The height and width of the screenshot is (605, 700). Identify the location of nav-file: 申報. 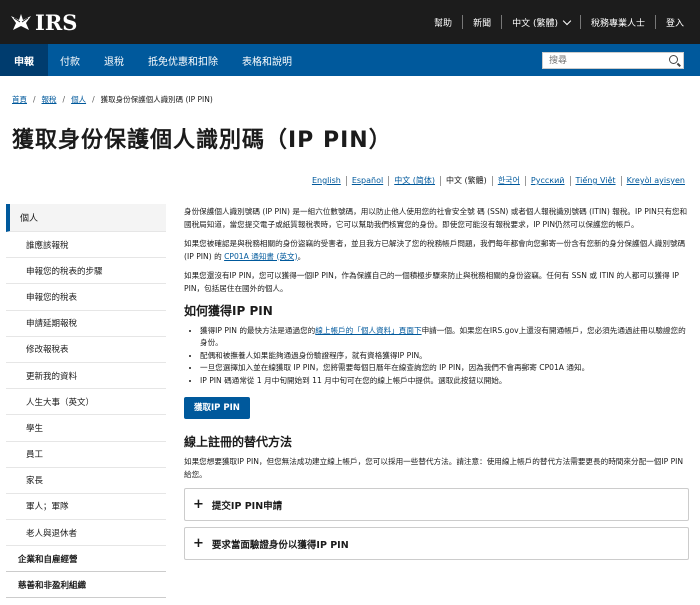
(24, 60).